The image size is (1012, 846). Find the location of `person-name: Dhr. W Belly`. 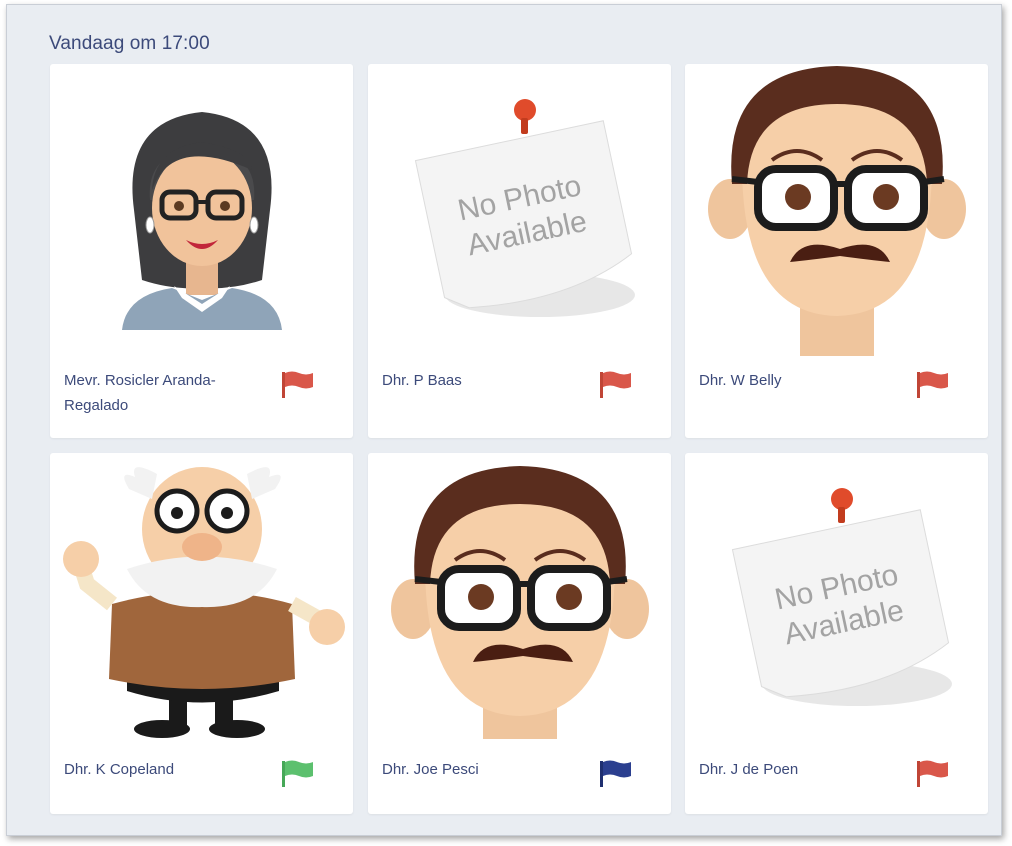

person-name: Dhr. W Belly is located at coordinates (799, 380).